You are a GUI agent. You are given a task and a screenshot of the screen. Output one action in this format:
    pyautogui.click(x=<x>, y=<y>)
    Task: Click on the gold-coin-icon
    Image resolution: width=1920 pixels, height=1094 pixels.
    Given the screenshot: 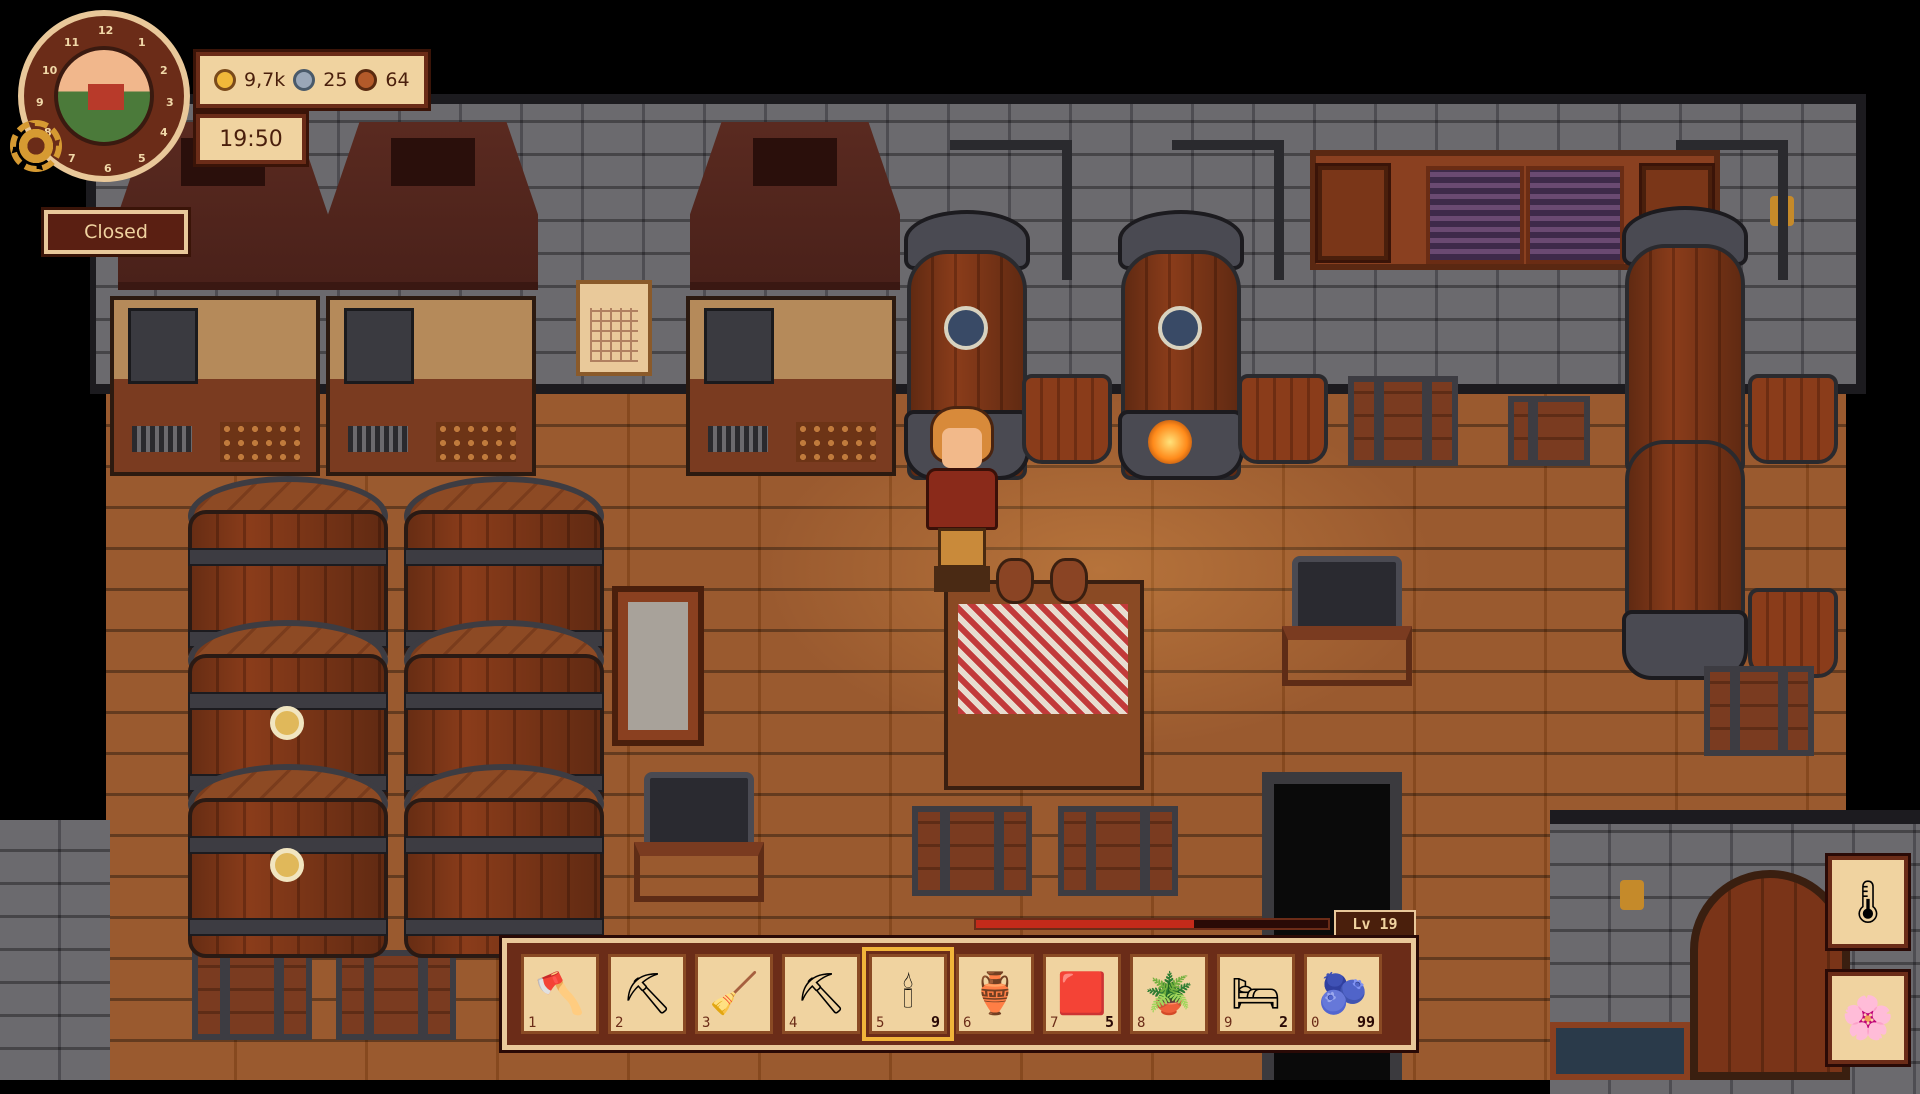 What is the action you would take?
    pyautogui.click(x=225, y=80)
    